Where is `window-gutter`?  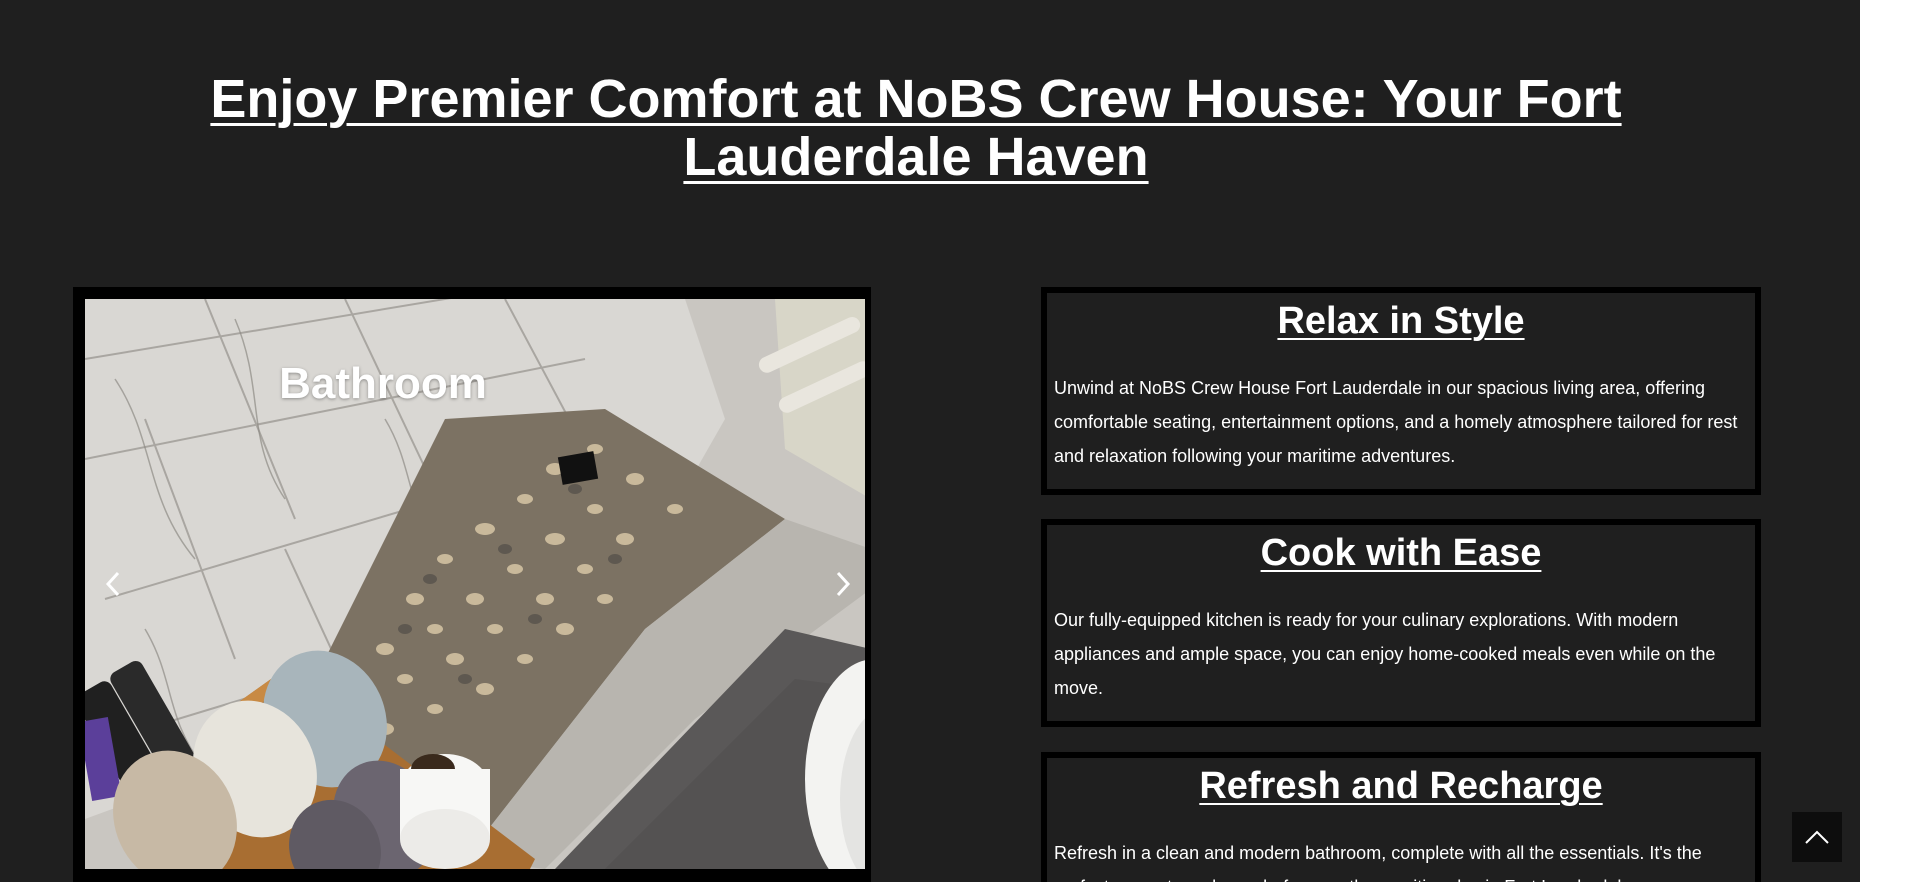 window-gutter is located at coordinates (1886, 441).